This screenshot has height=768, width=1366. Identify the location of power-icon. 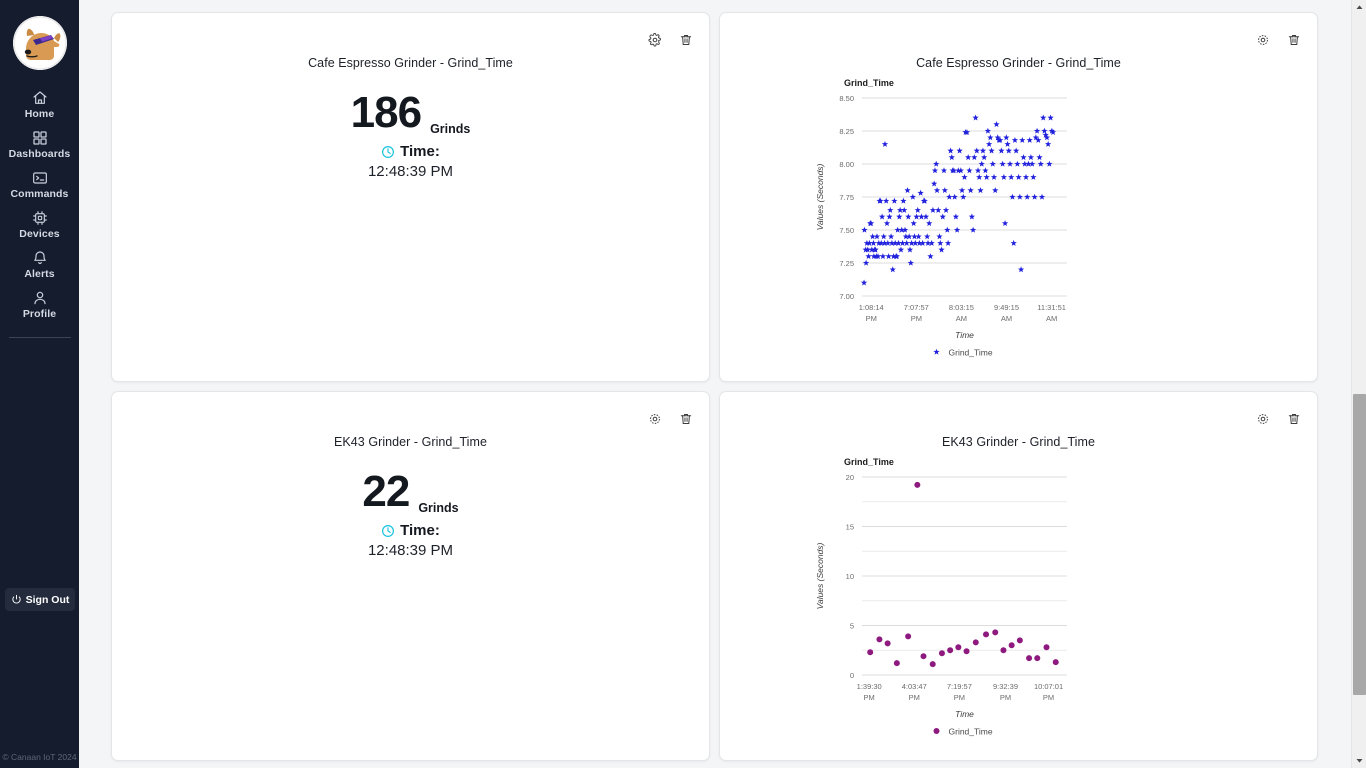
(16, 599).